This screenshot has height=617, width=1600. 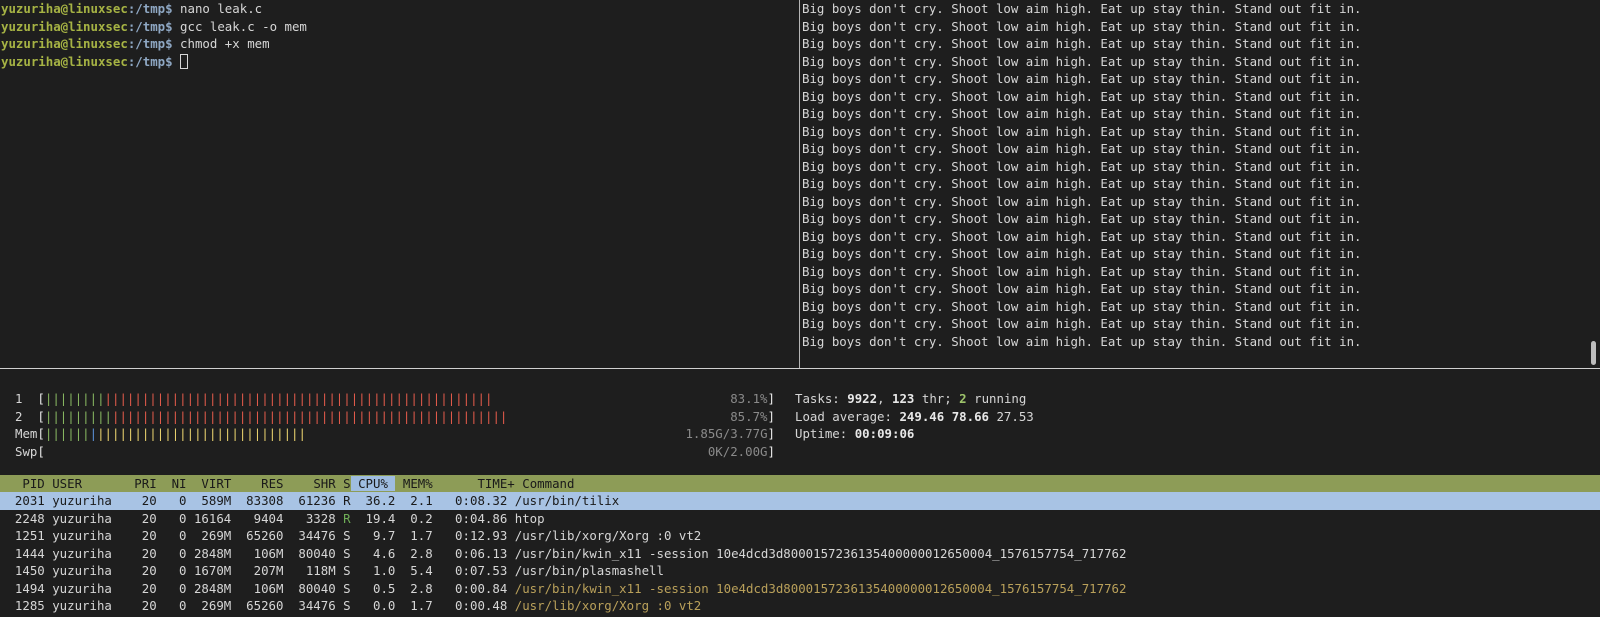 What do you see at coordinates (22, 483) in the screenshot?
I see `column-header-pid: PID` at bounding box center [22, 483].